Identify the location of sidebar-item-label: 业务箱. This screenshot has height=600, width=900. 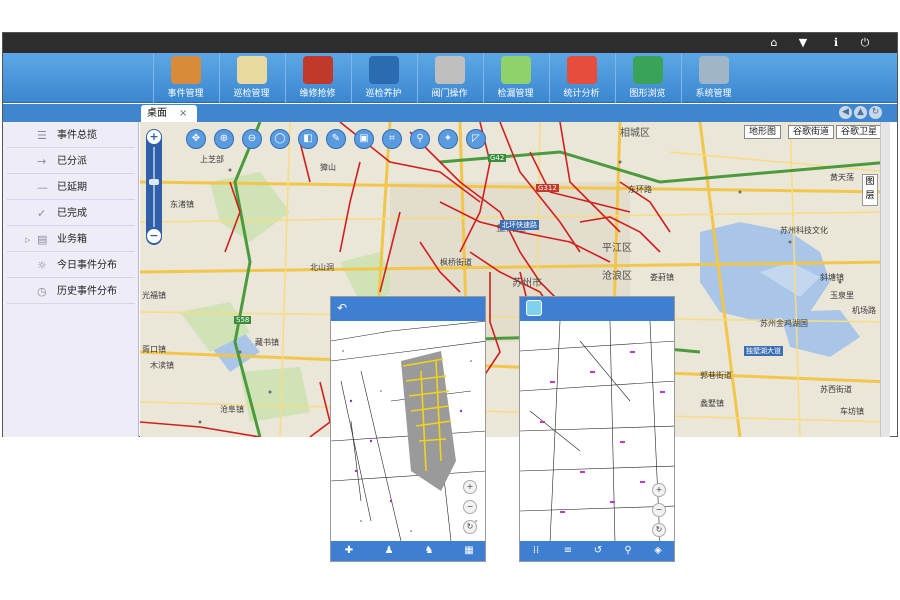
(72, 239).